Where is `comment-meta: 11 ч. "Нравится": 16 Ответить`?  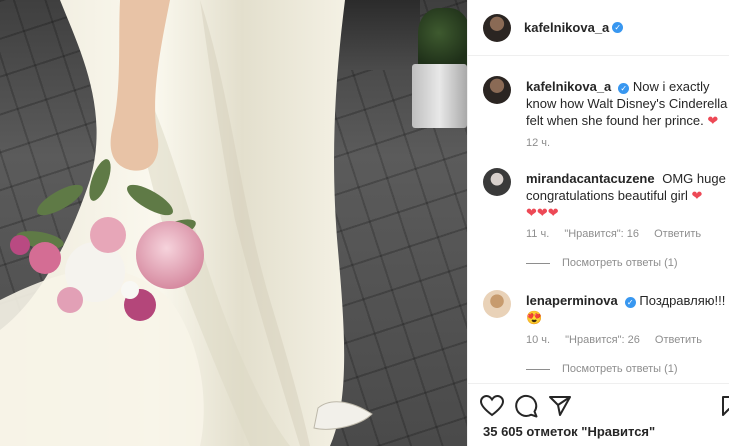 comment-meta: 11 ч. "Нравится": 16 Ответить is located at coordinates (619, 234).